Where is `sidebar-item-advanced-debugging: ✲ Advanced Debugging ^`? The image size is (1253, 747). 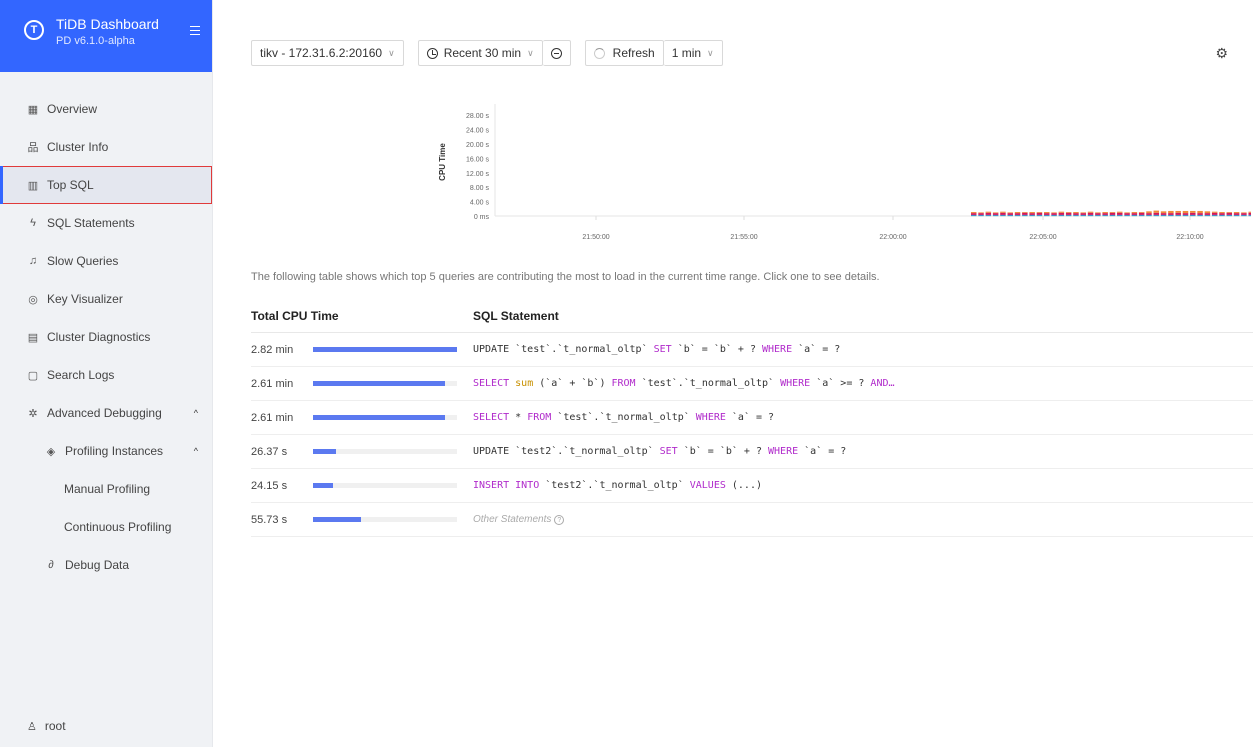
sidebar-item-advanced-debugging: ✲ Advanced Debugging ^ is located at coordinates (106, 413).